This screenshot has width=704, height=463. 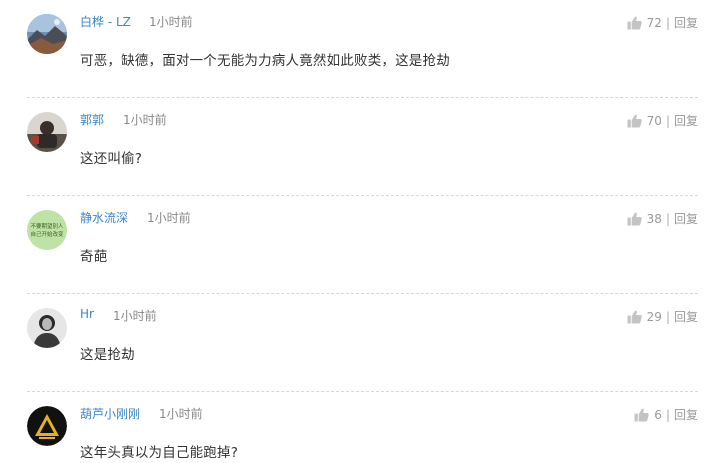 I want to click on comment-text: 这还叫偷?, so click(x=111, y=159).